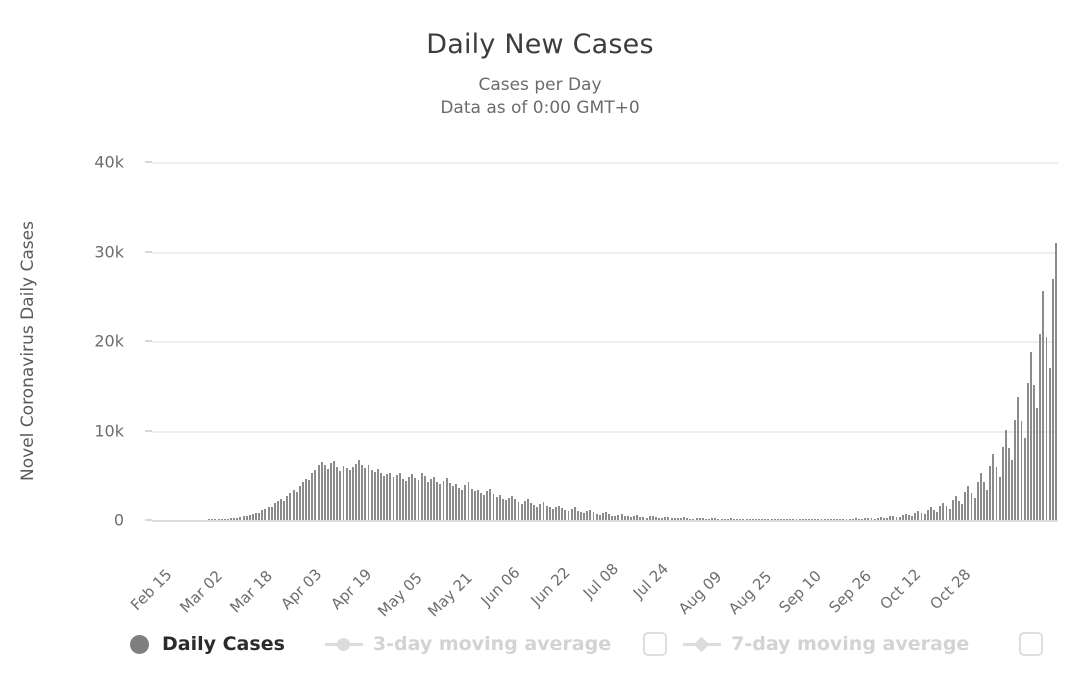 This screenshot has width=1080, height=683. What do you see at coordinates (655, 644) in the screenshot?
I see `checkbox-3day-moving-average` at bounding box center [655, 644].